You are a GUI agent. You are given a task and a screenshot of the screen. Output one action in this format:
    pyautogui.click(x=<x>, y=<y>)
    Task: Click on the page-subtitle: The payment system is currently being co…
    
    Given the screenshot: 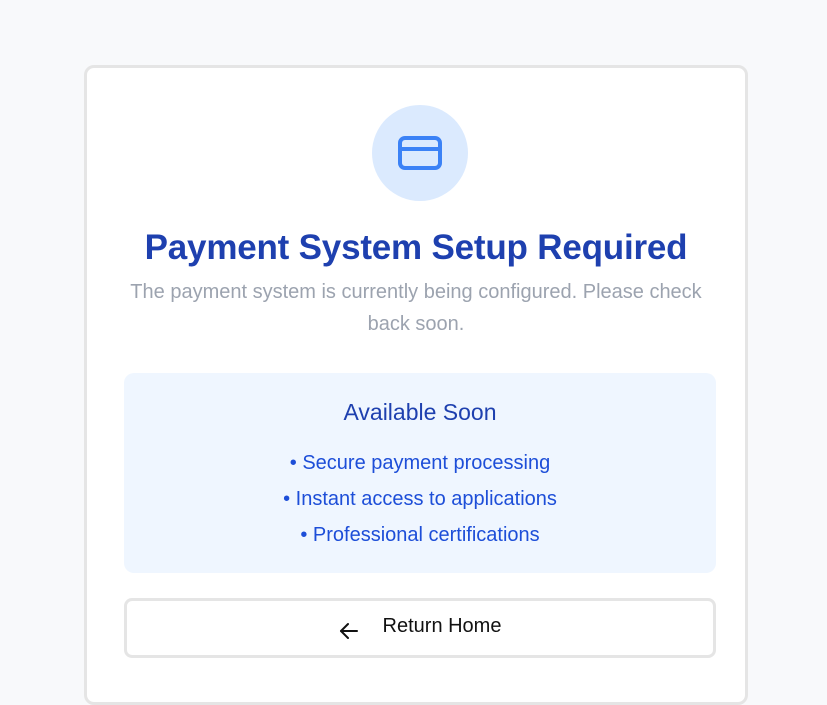 What is the action you would take?
    pyautogui.click(x=416, y=308)
    